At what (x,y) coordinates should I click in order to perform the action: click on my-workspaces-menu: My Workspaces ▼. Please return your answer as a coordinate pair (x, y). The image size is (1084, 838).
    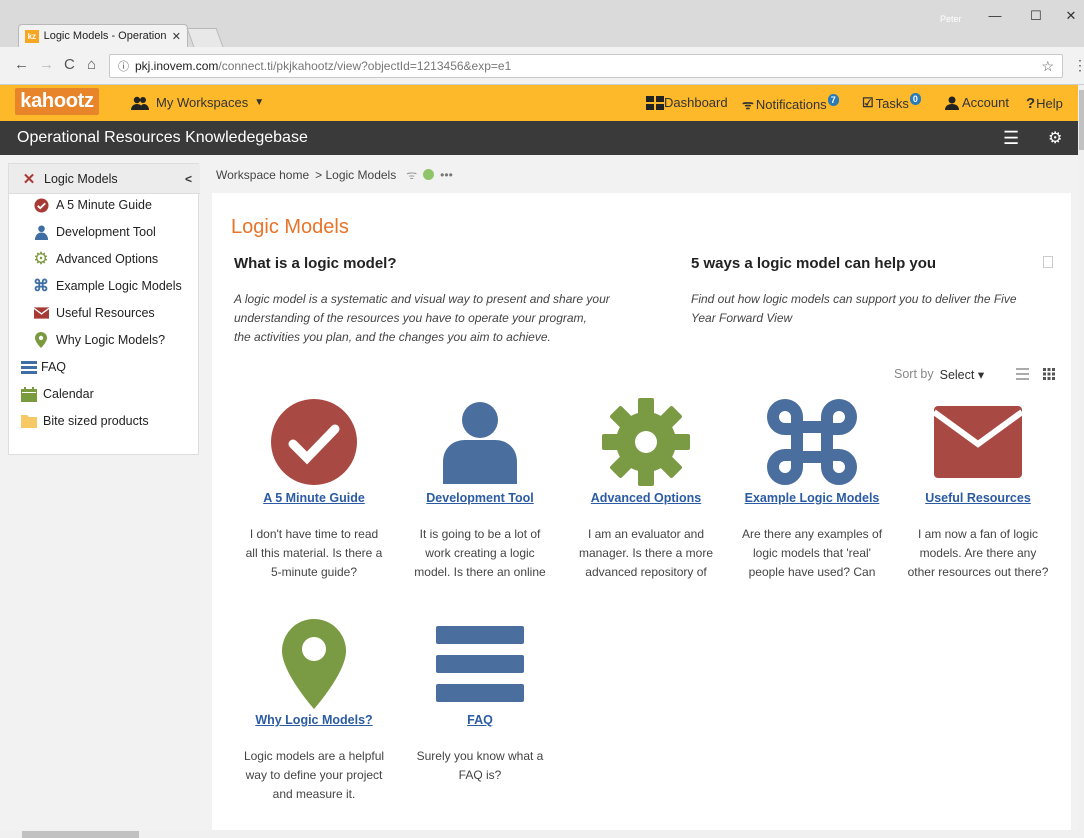
    Looking at the image, I should click on (197, 102).